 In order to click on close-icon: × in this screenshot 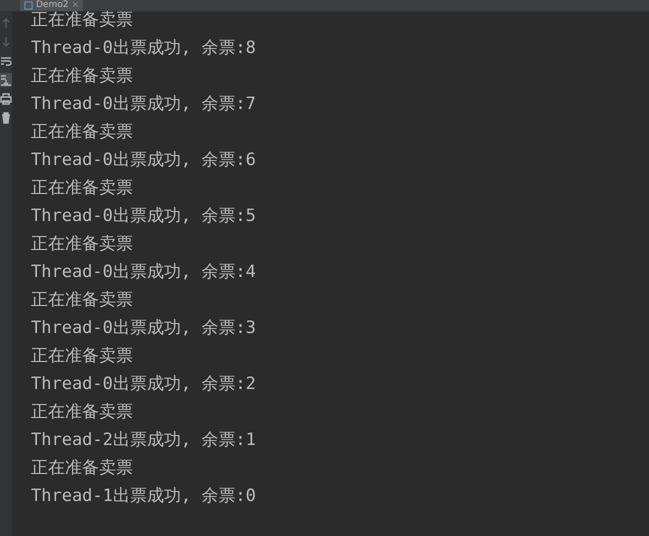, I will do `click(75, 5)`.